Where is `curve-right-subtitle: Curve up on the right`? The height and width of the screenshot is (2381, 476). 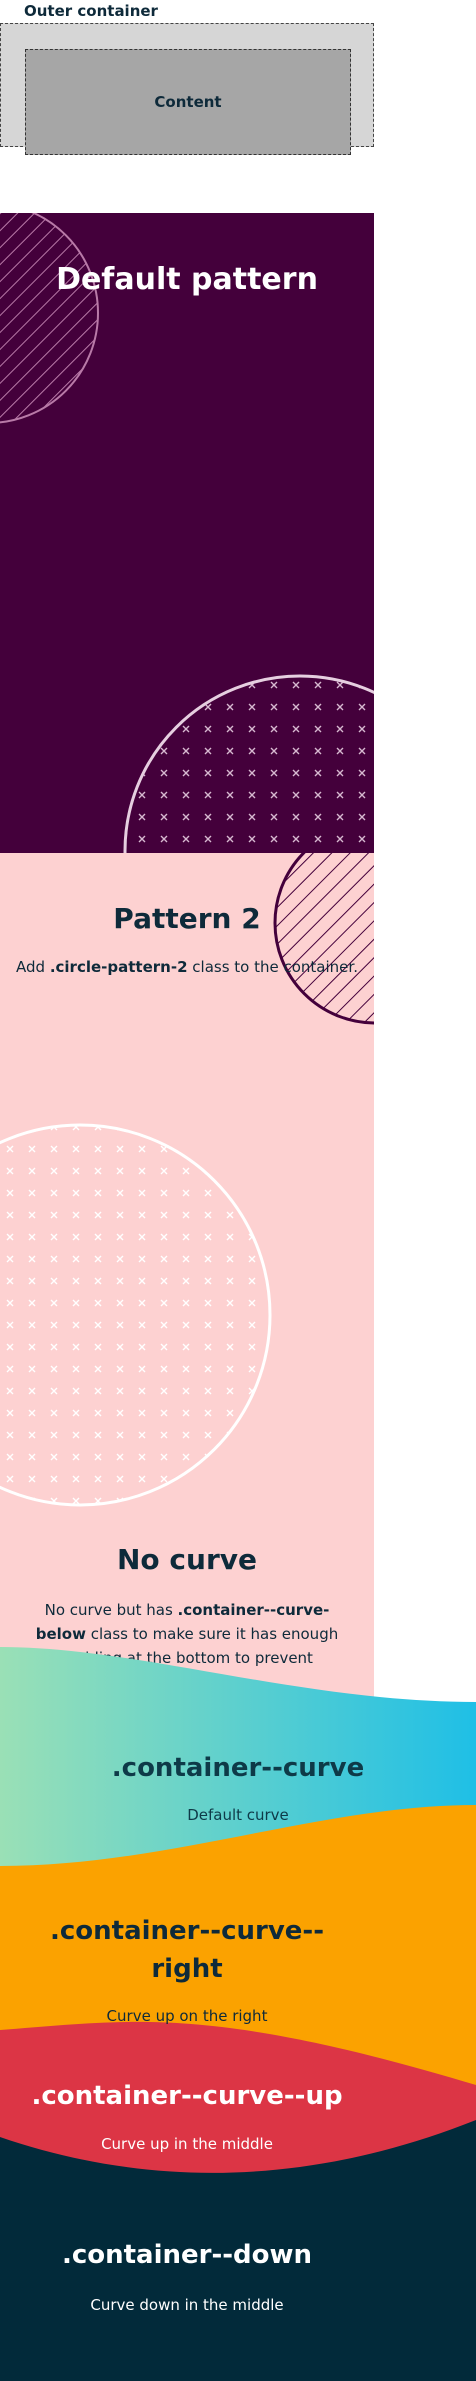 curve-right-subtitle: Curve up on the right is located at coordinates (187, 2016).